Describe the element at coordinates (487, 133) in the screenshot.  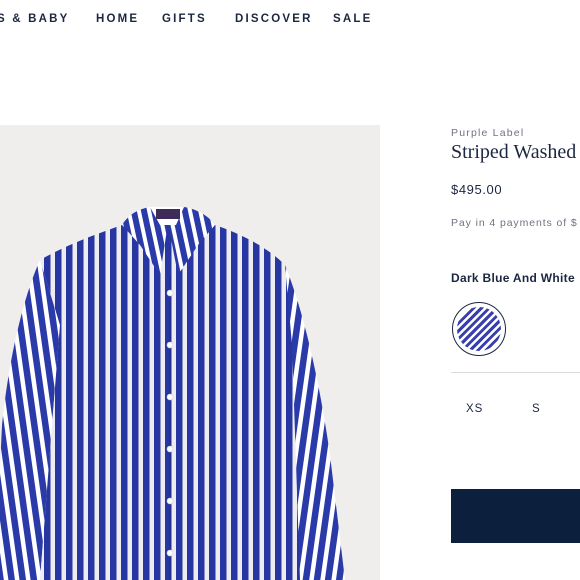
I see `product-brand: Purple Label` at that location.